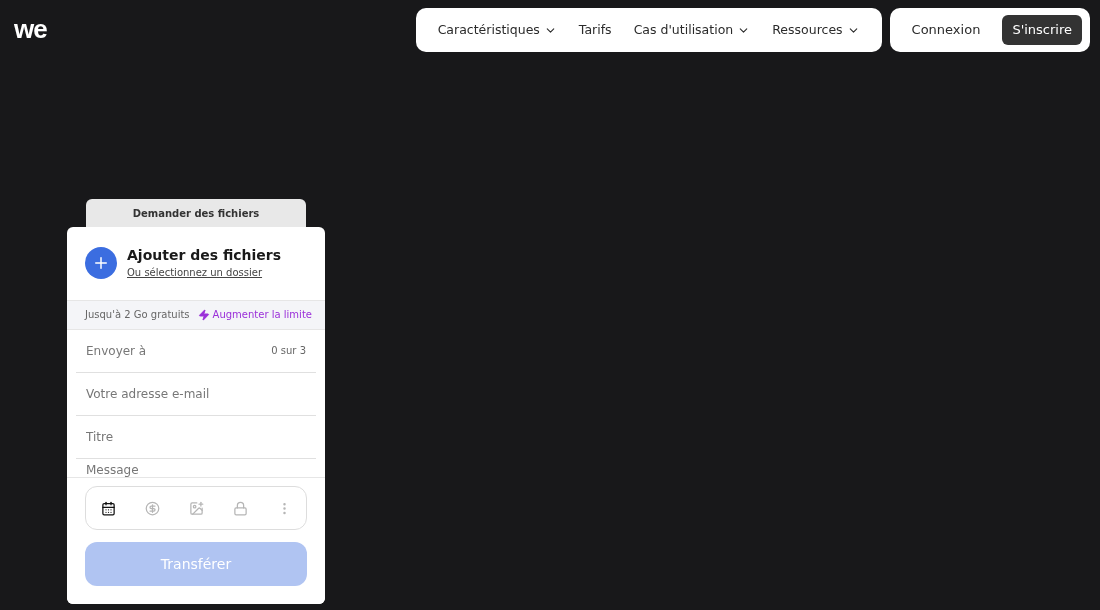 The image size is (1100, 610). I want to click on login-button: Connexion, so click(946, 30).